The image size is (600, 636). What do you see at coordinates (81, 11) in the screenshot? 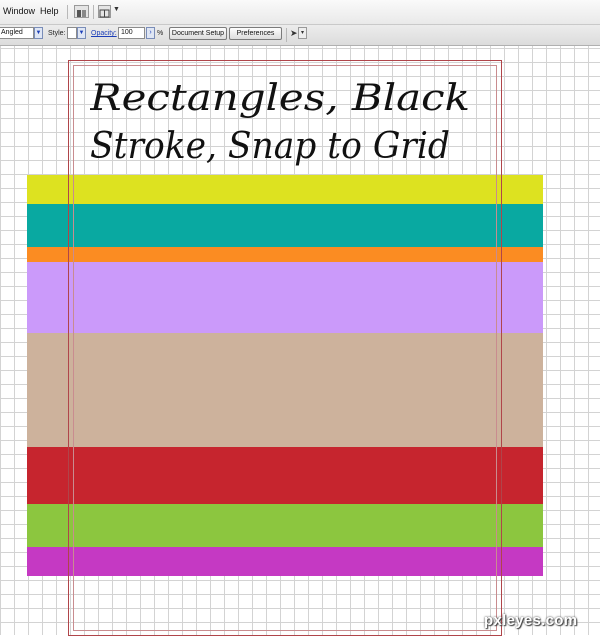
I see `bridge-icon` at bounding box center [81, 11].